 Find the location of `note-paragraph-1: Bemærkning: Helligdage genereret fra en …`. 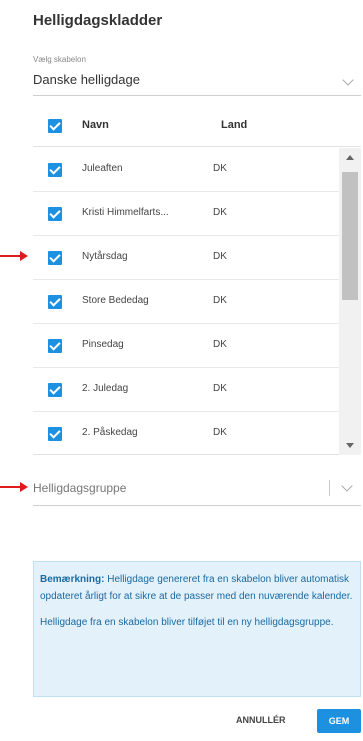

note-paragraph-1: Bemærkning: Helligdage genereret fra en … is located at coordinates (197, 588).